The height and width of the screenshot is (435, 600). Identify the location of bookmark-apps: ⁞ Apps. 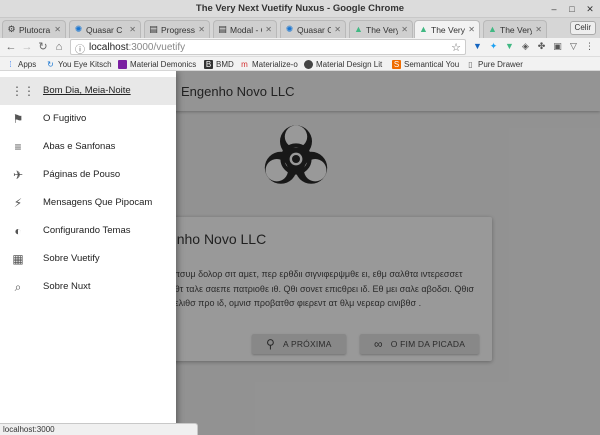
(21, 64).